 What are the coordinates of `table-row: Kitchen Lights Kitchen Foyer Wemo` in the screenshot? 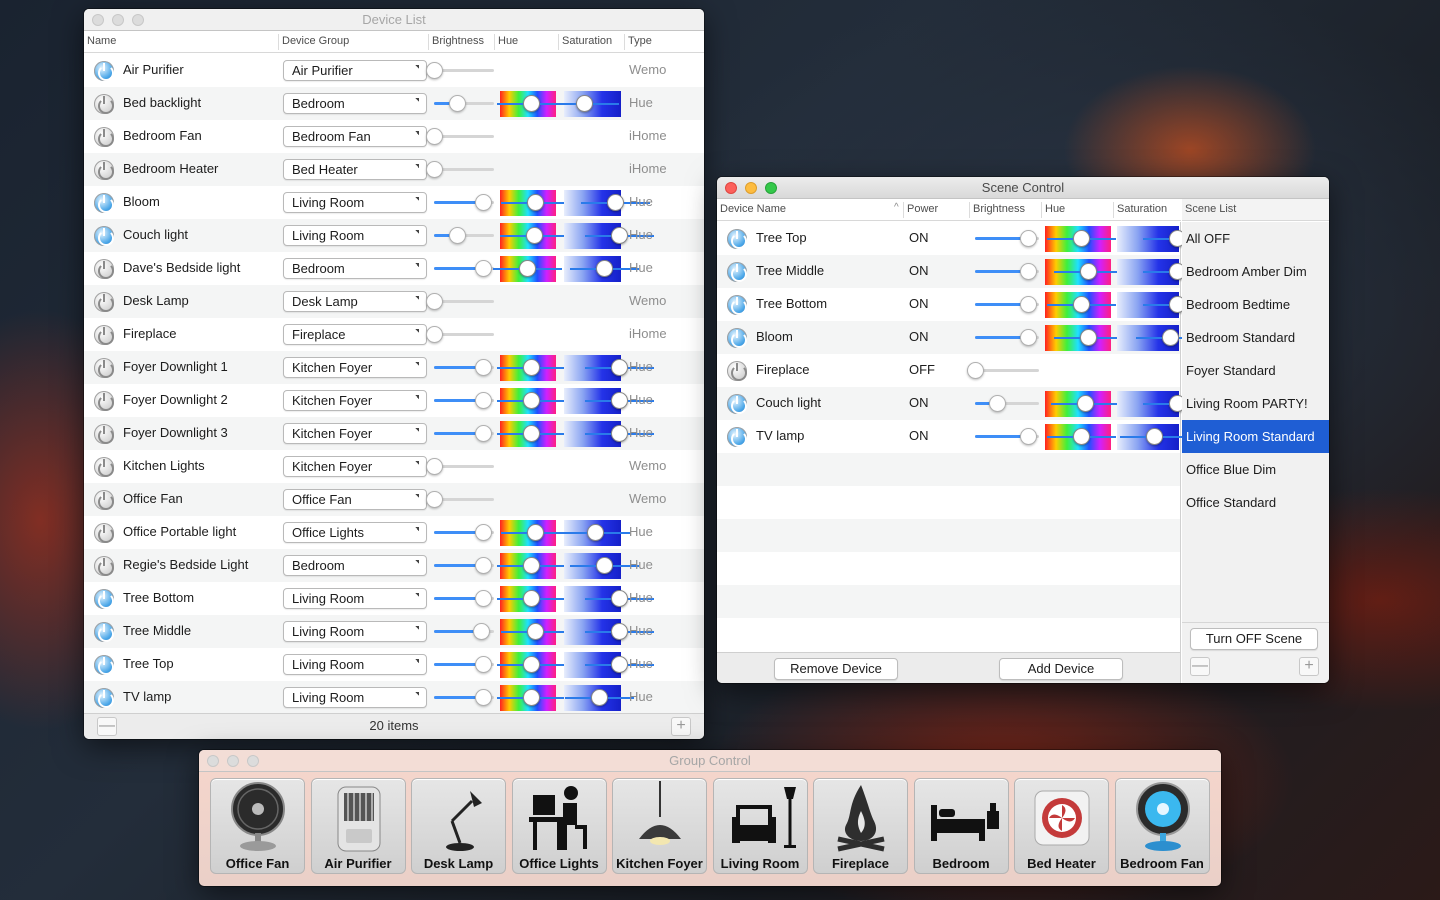 It's located at (394, 466).